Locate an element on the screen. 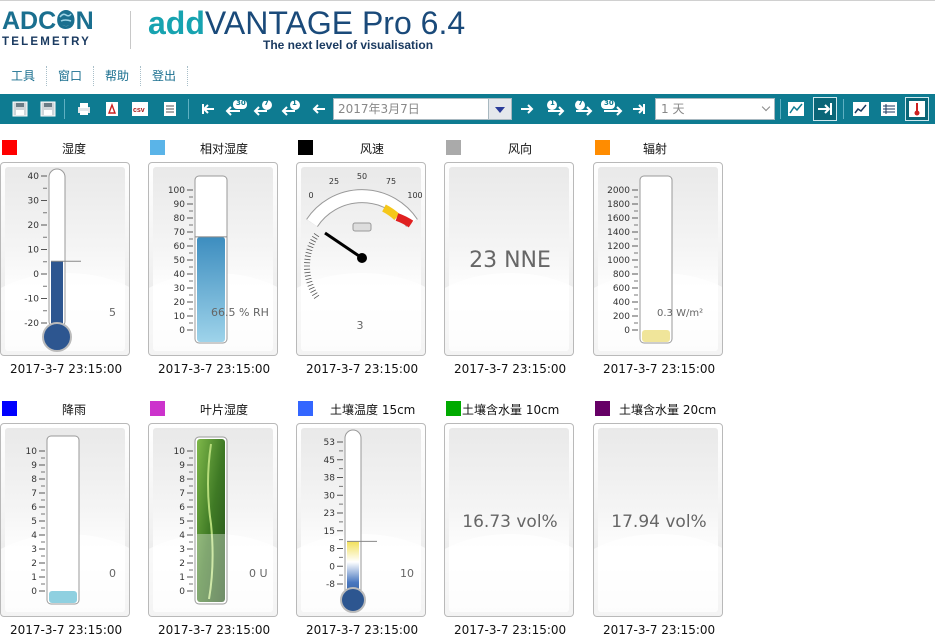 This screenshot has height=640, width=935. forward-1-day-icon: 1 is located at coordinates (555, 109).